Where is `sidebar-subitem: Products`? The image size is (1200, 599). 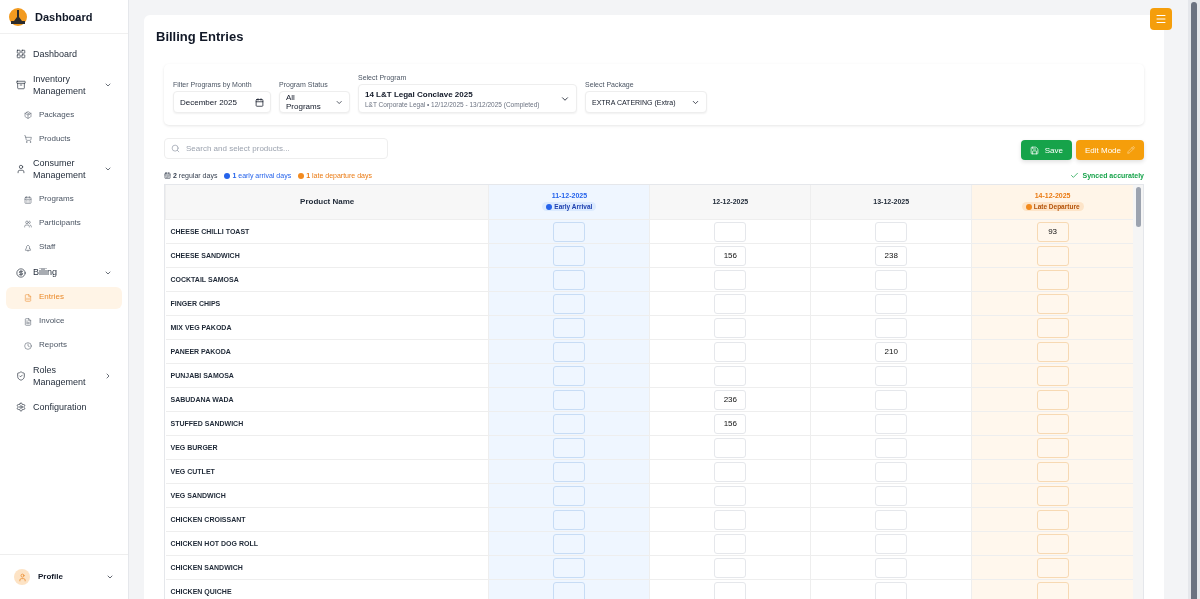 sidebar-subitem: Products is located at coordinates (64, 139).